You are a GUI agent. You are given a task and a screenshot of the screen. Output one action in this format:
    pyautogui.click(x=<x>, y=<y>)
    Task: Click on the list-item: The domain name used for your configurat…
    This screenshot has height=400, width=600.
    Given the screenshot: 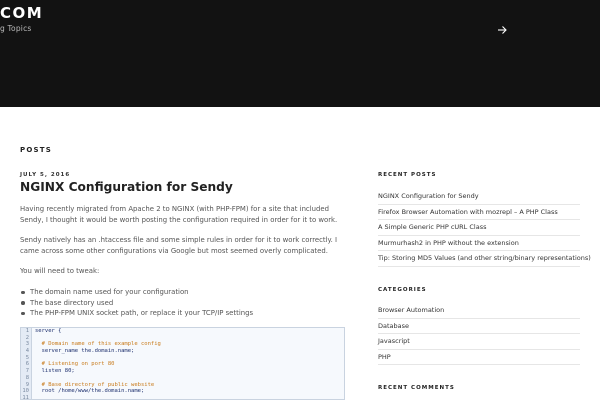 What is the action you would take?
    pyautogui.click(x=180, y=292)
    